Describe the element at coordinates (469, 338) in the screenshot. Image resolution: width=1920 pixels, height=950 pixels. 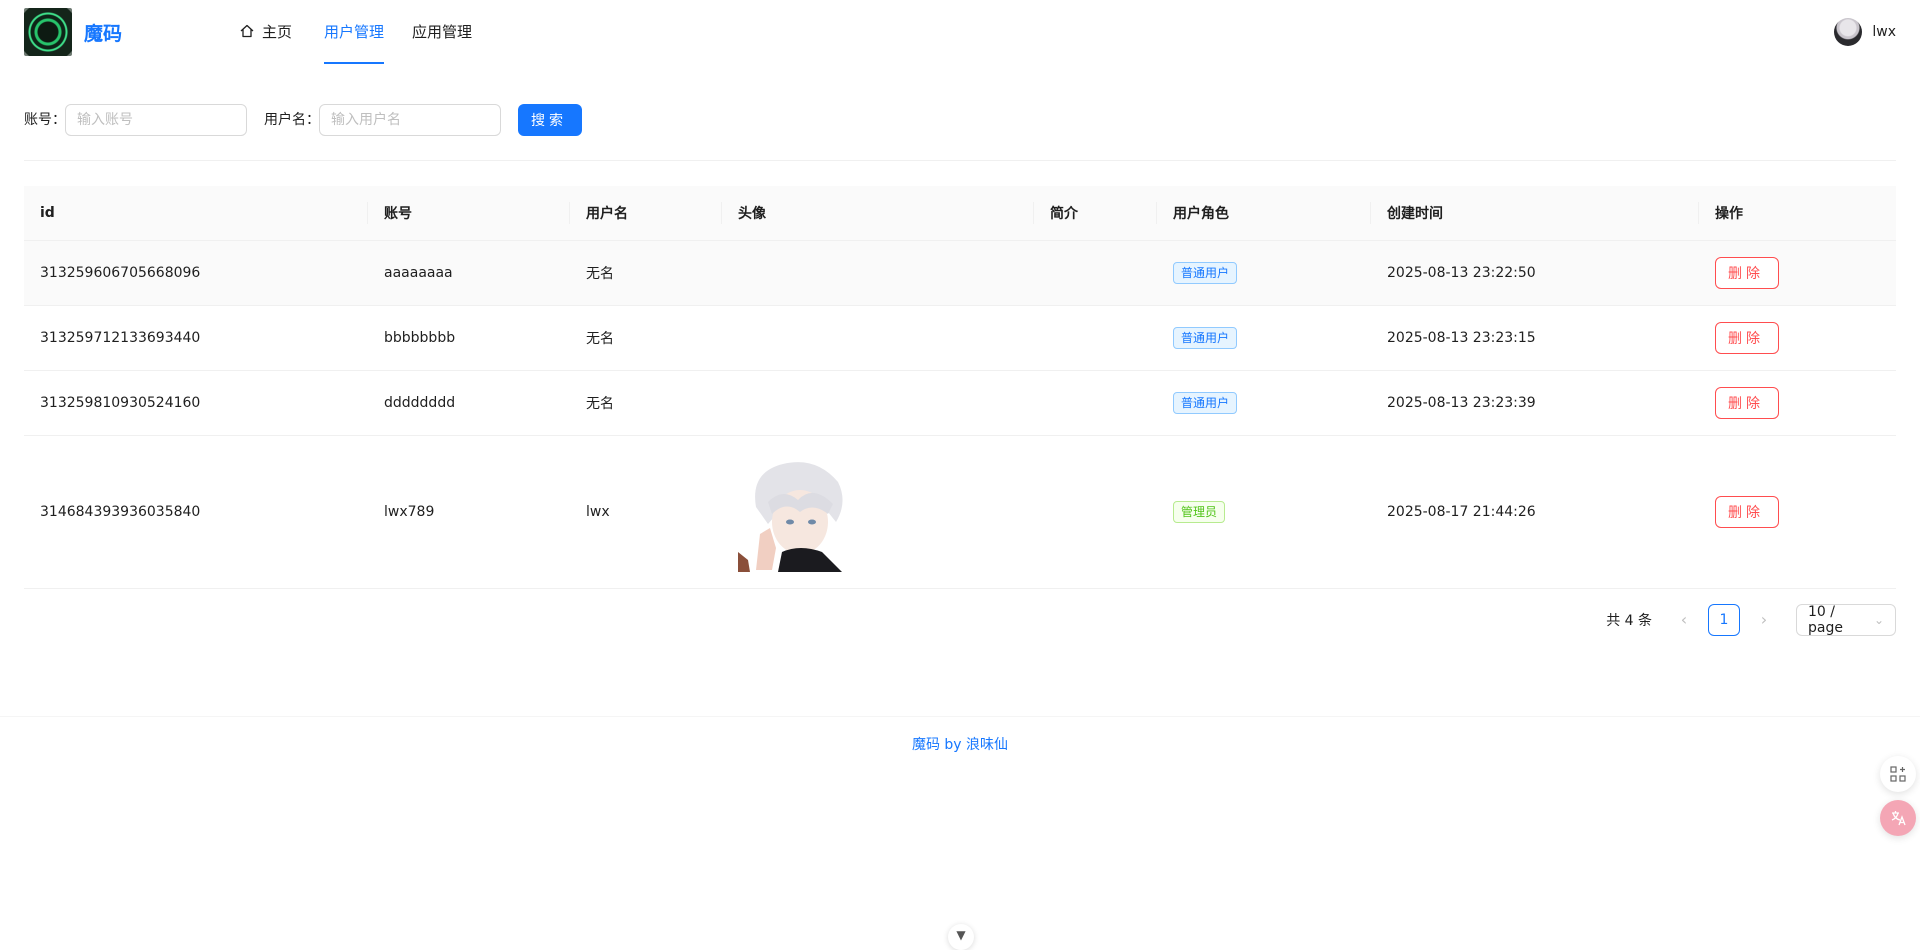
I see `cell-account: bbbbbbbb` at that location.